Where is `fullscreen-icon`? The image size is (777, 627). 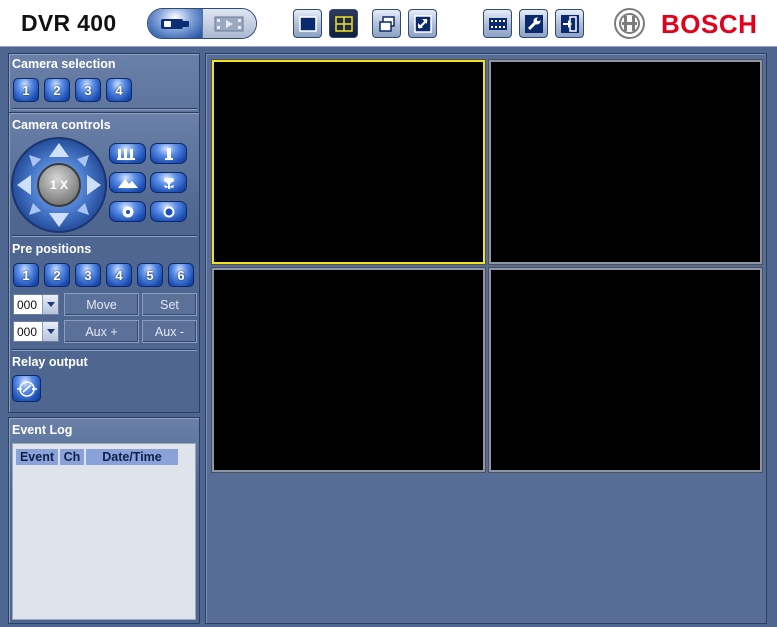
fullscreen-icon is located at coordinates (422, 23).